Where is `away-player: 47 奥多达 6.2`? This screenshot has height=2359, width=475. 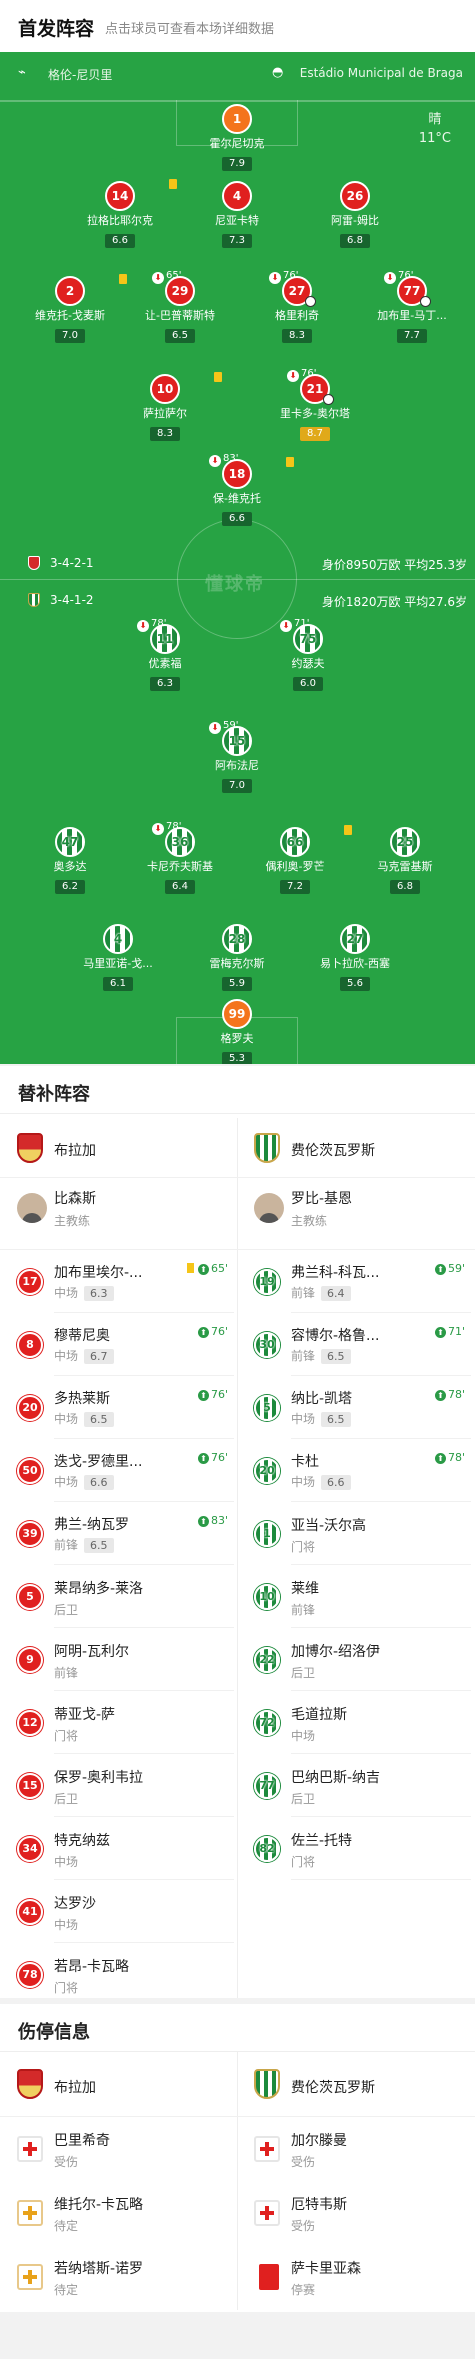 away-player: 47 奥多达 6.2 is located at coordinates (70, 860).